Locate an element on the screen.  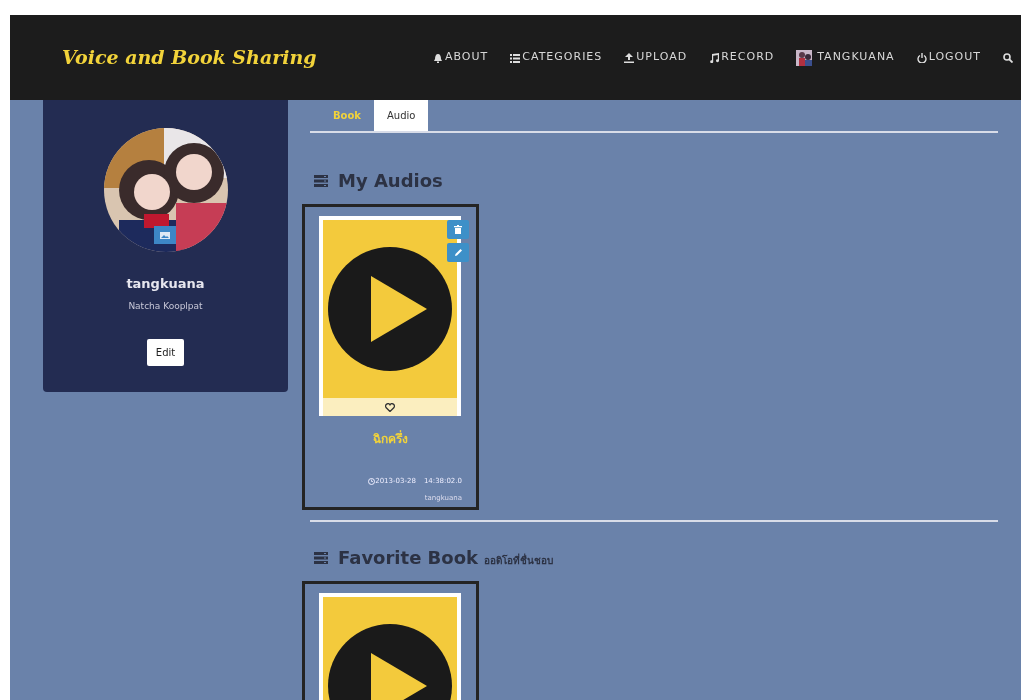
section-subtitle: ออดิโอที่ชื่นชอบ is located at coordinates (519, 560).